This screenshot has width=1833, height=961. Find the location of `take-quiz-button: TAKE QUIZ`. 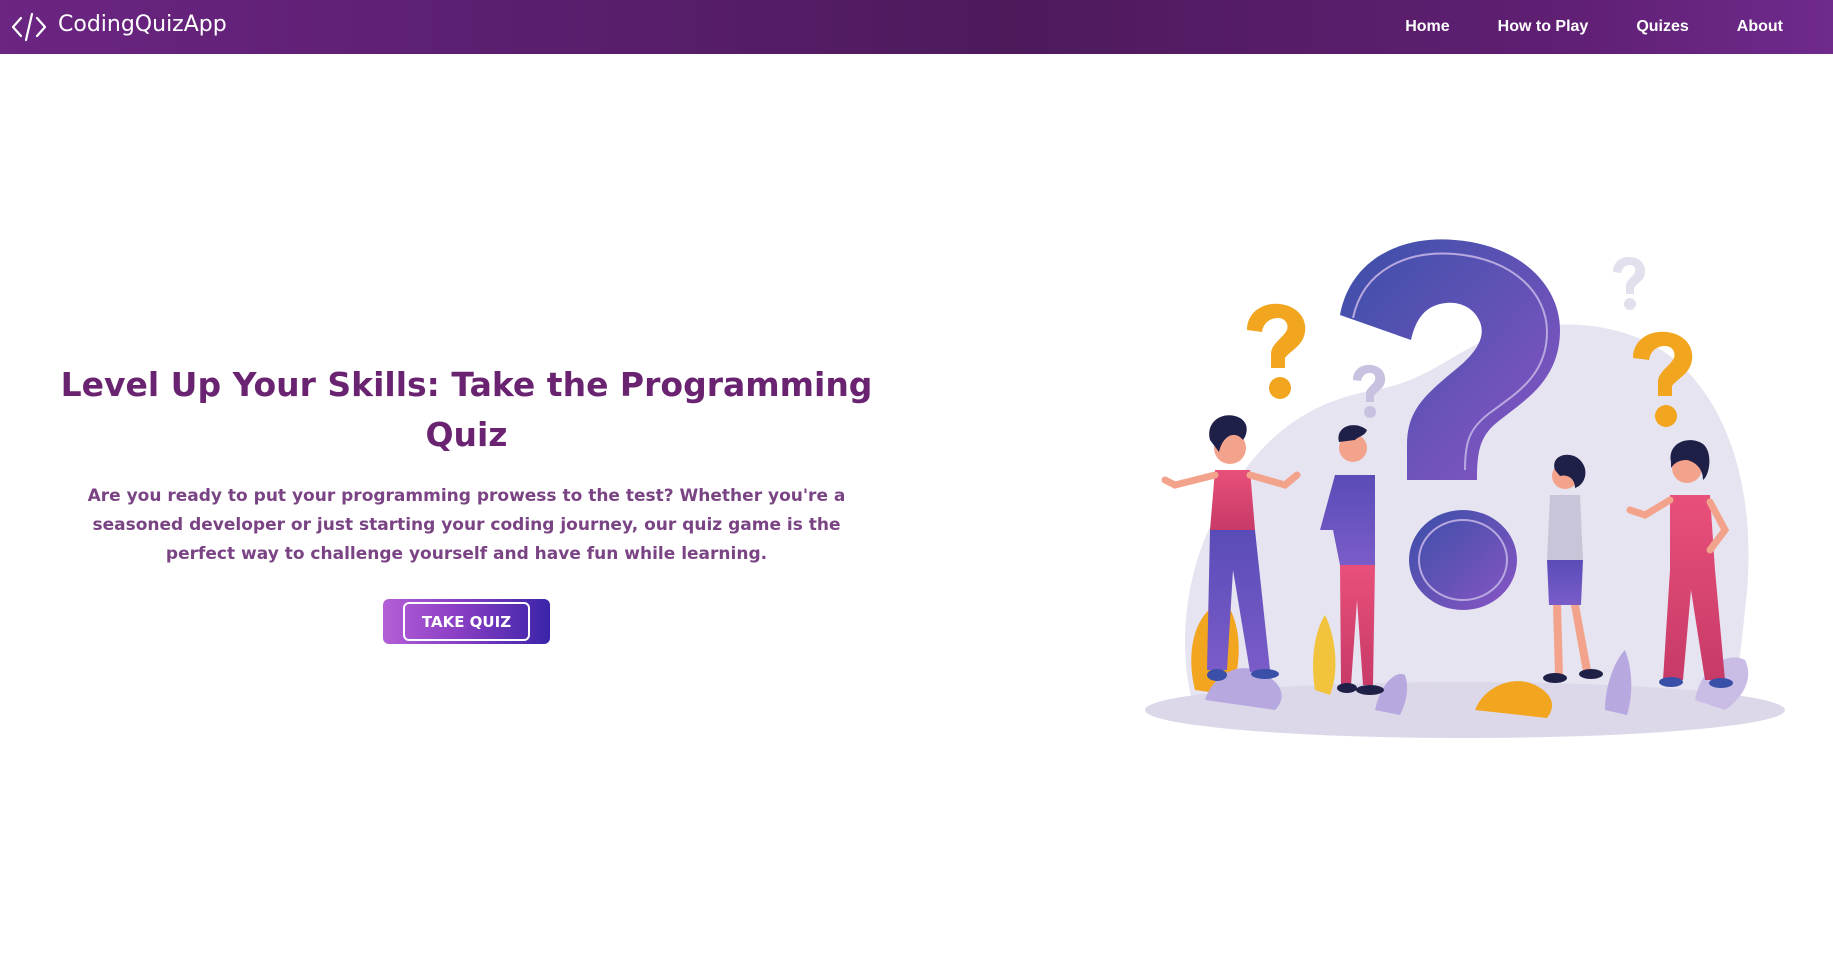

take-quiz-button: TAKE QUIZ is located at coordinates (466, 621).